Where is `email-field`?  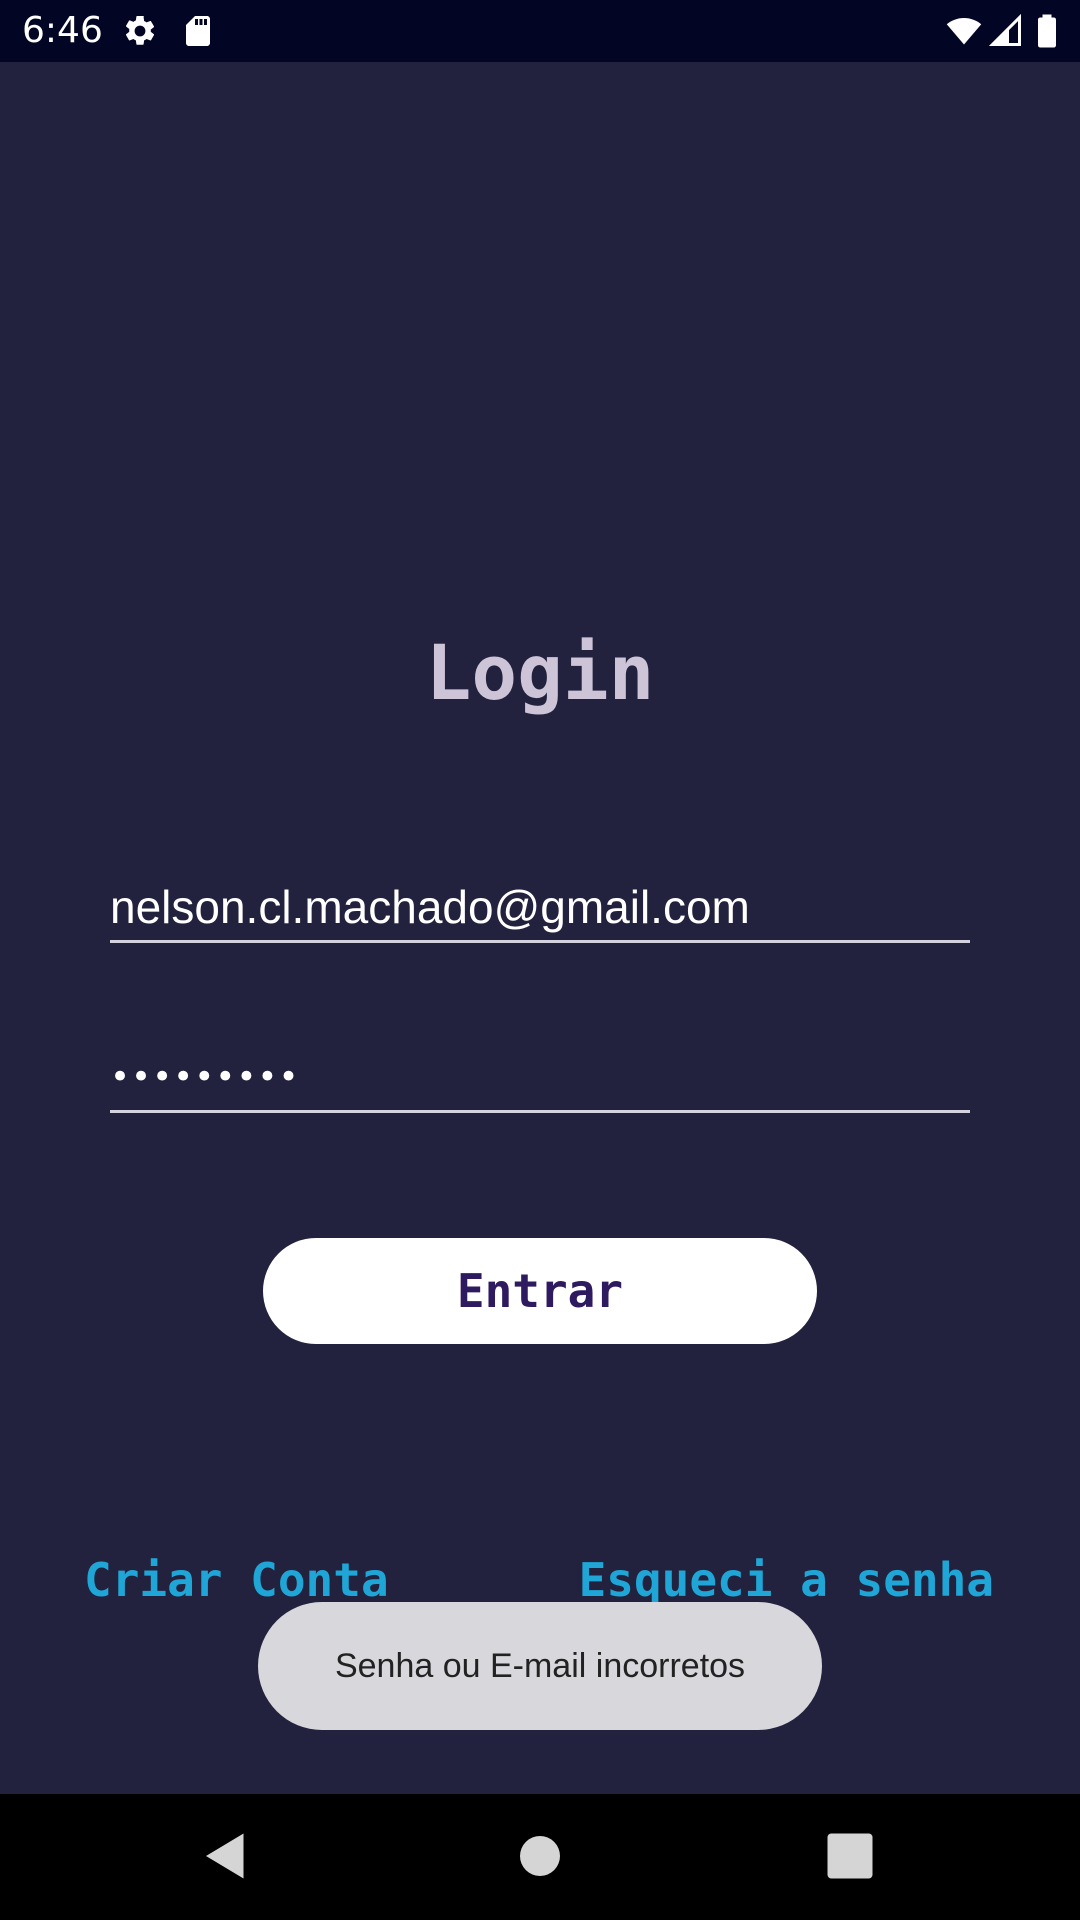
email-field is located at coordinates (540, 908).